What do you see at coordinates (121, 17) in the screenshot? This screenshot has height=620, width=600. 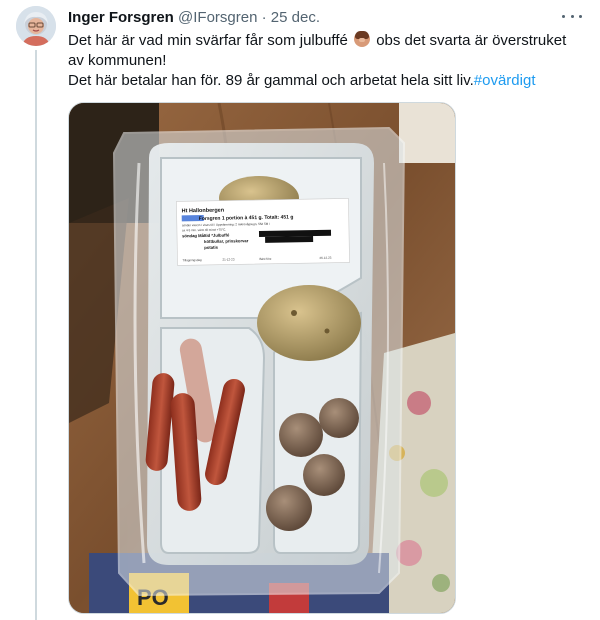 I see `author-name: Inger Forsgren` at bounding box center [121, 17].